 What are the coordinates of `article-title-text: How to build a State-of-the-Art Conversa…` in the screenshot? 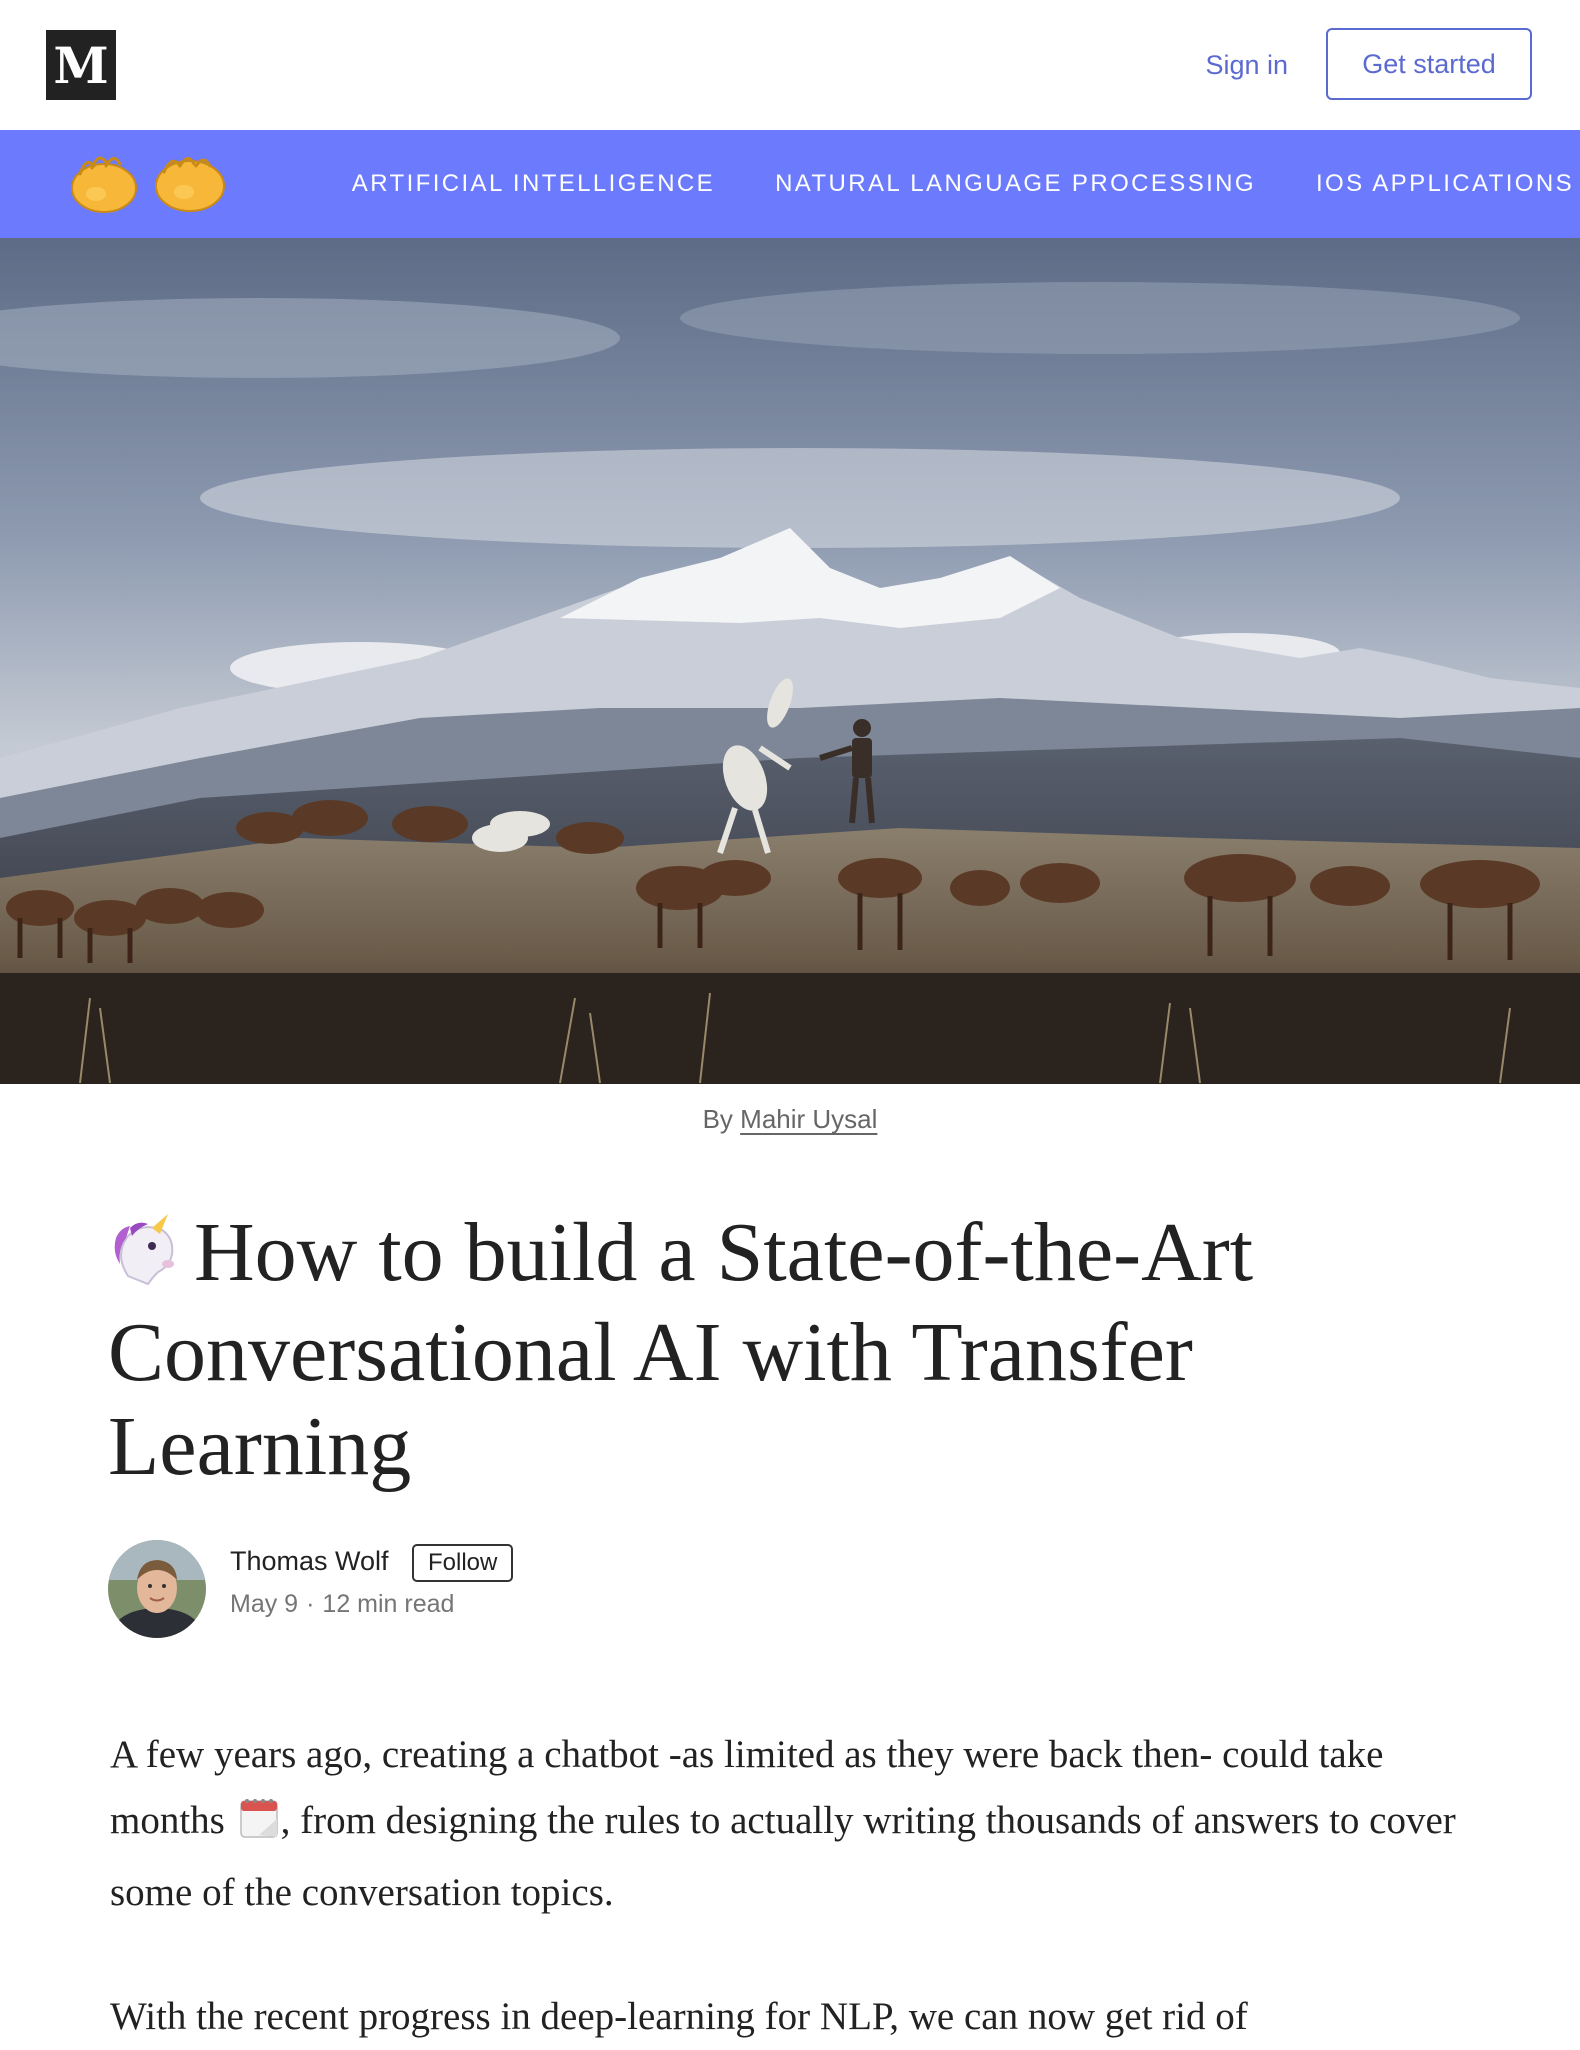 It's located at (681, 1349).